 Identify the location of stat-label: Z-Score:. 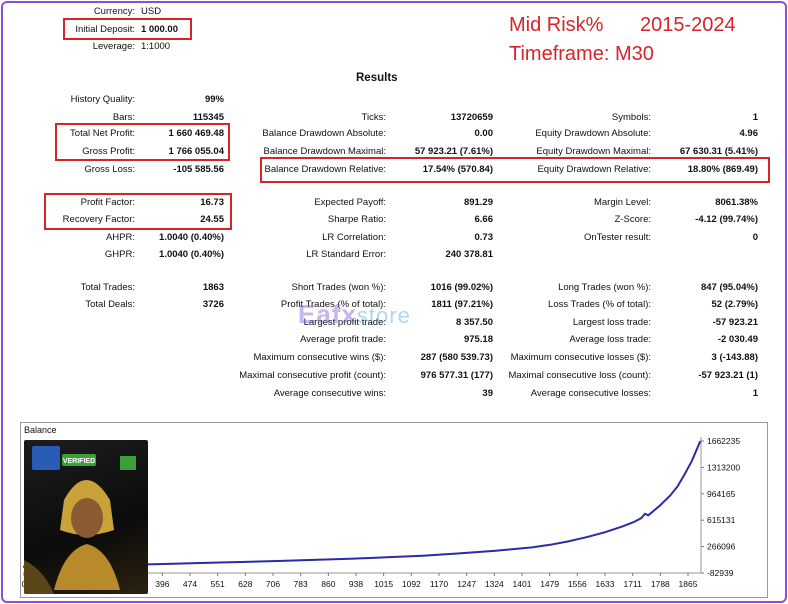
(632, 219).